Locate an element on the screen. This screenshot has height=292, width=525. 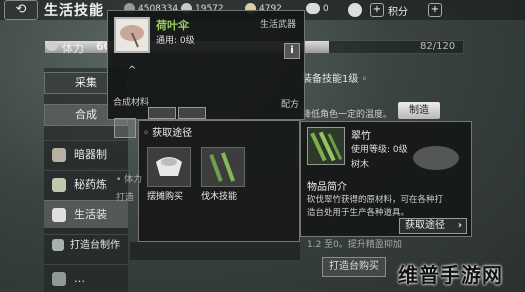
sidebar-item-life-equip: 生活装 is located at coordinates (86, 214).